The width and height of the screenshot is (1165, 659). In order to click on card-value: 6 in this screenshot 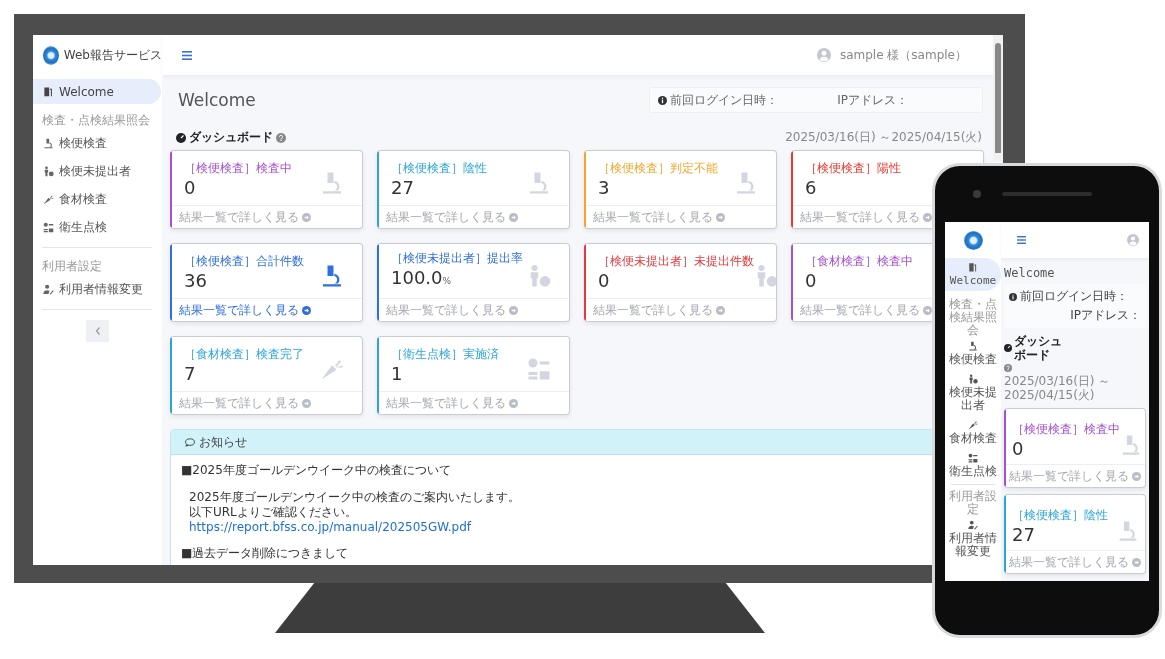, I will do `click(811, 188)`.